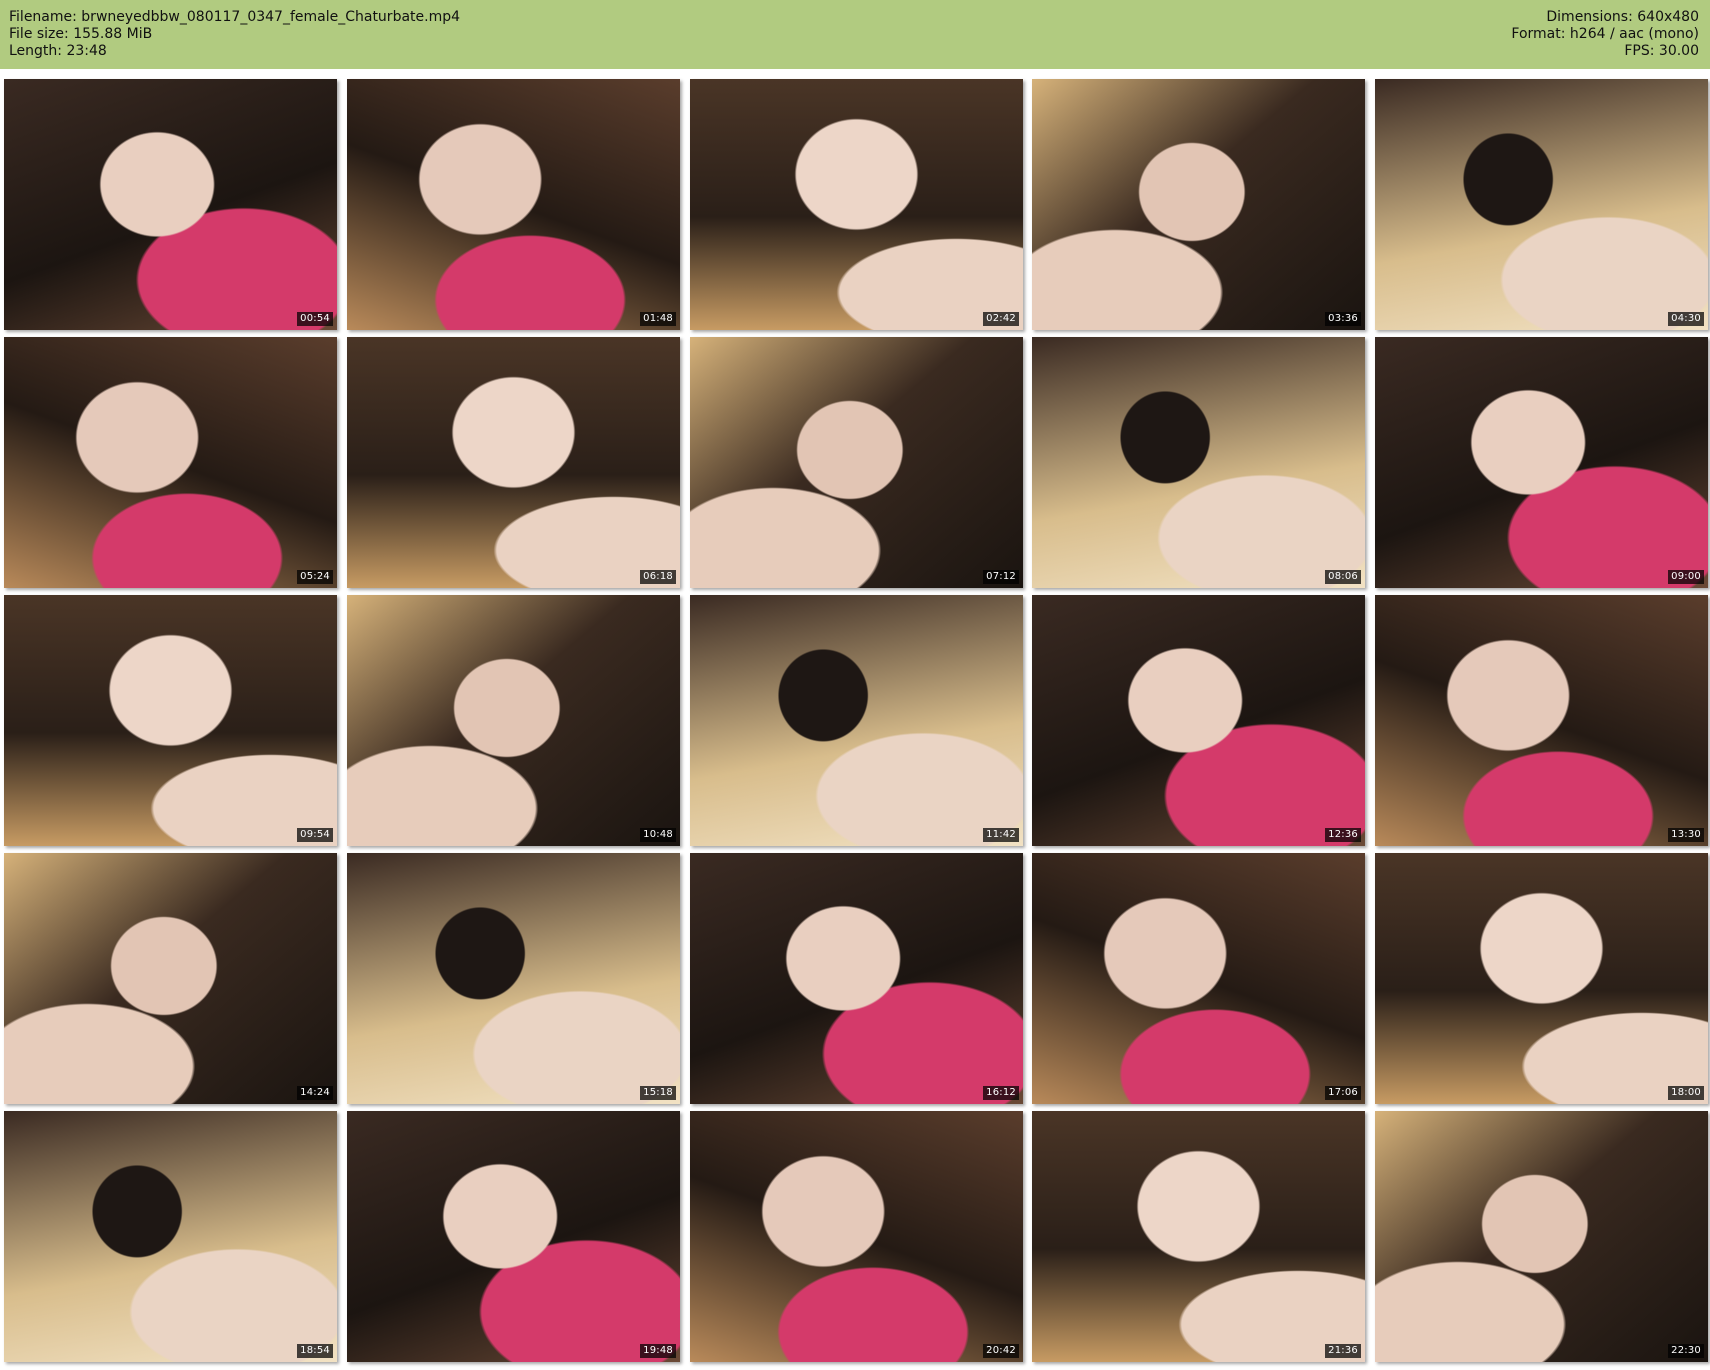  What do you see at coordinates (1001, 1351) in the screenshot?
I see `frame-timestamp: 20:42` at bounding box center [1001, 1351].